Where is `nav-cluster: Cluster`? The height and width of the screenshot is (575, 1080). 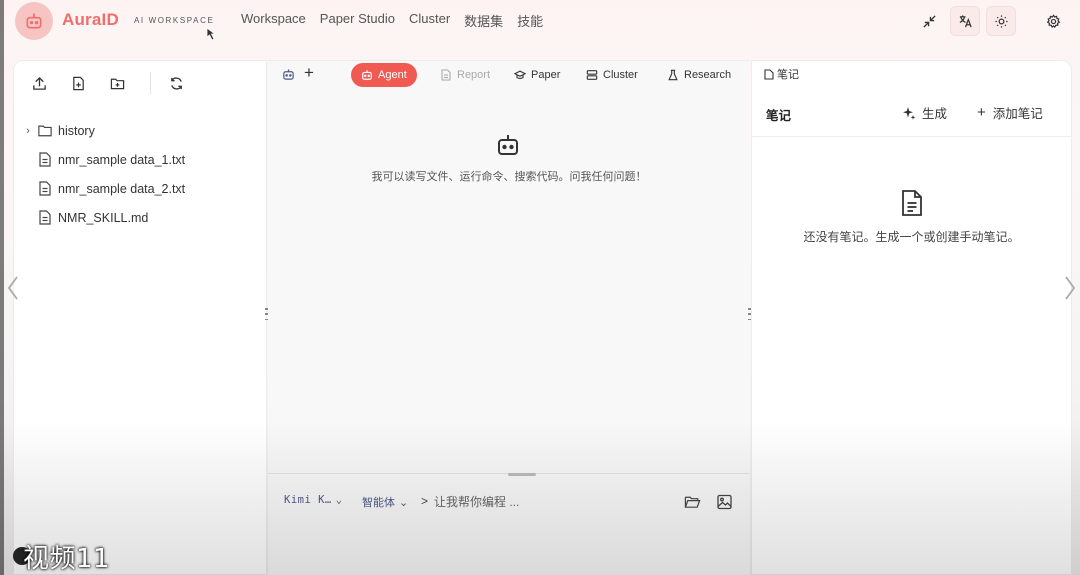
nav-cluster: Cluster is located at coordinates (429, 20).